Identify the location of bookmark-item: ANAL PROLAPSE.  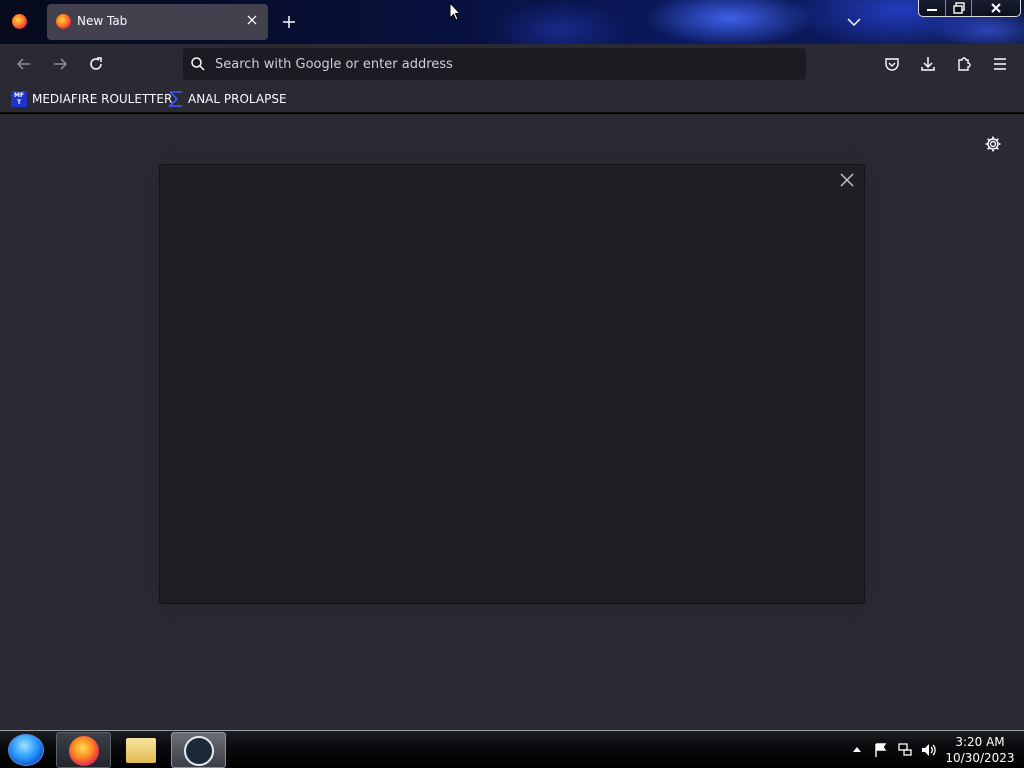
(227, 99).